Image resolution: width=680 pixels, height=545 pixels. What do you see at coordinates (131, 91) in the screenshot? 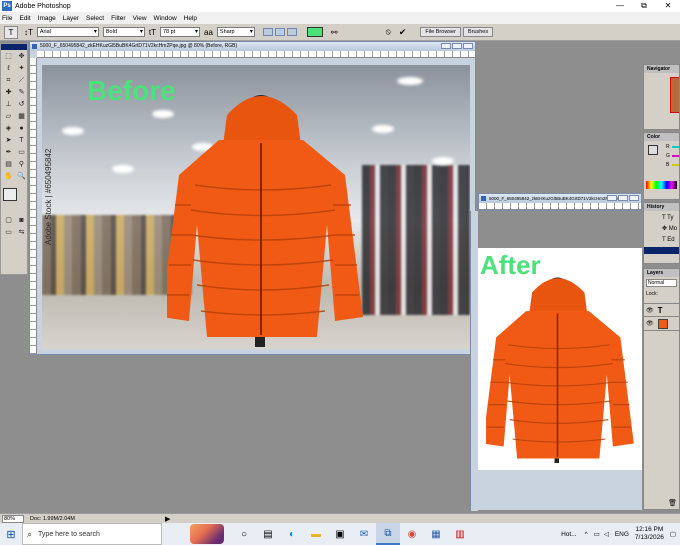
I see `before-text-layer: Before` at bounding box center [131, 91].